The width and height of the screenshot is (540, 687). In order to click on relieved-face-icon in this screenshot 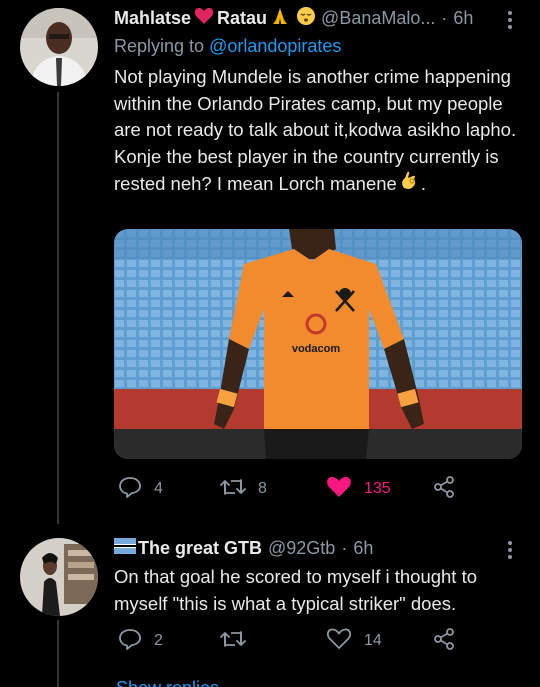, I will do `click(306, 18)`.